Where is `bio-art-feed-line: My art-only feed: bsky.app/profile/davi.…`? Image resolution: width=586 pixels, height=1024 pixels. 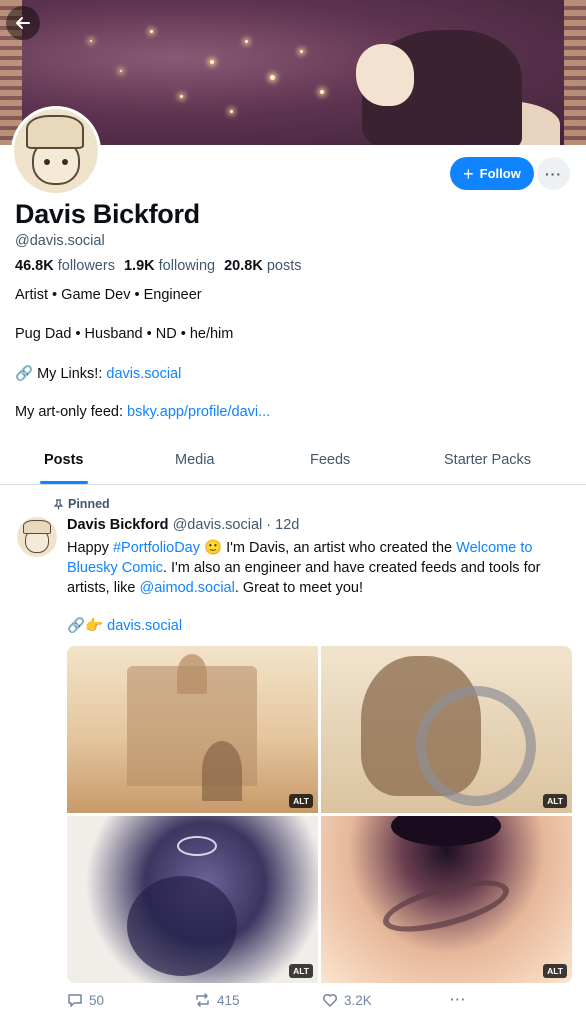 bio-art-feed-line: My art-only feed: bsky.app/profile/davi.… is located at coordinates (143, 412).